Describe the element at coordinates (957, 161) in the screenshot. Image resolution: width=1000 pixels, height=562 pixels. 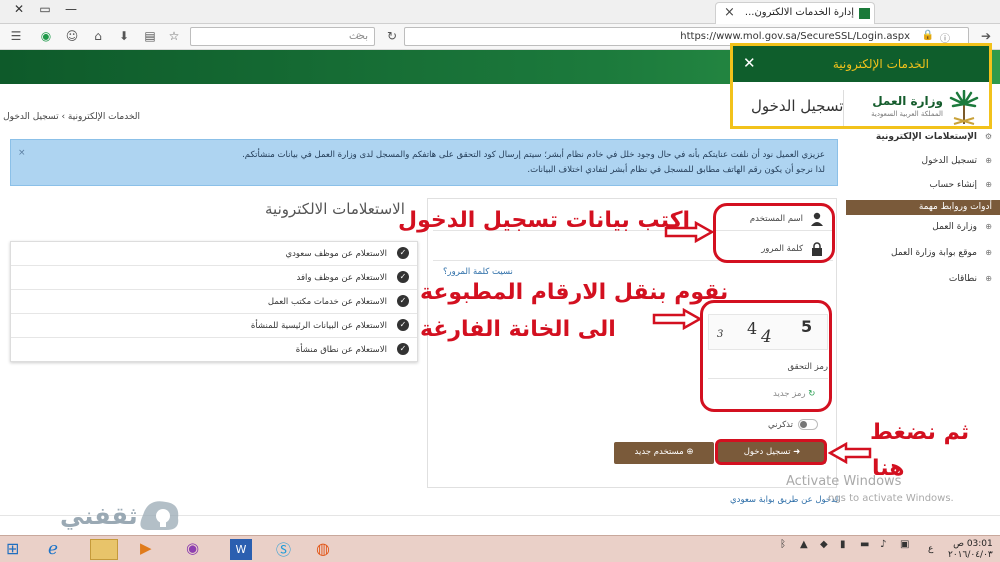
I see `sidebar-item-login: ⊕تسجيل الدخول` at that location.